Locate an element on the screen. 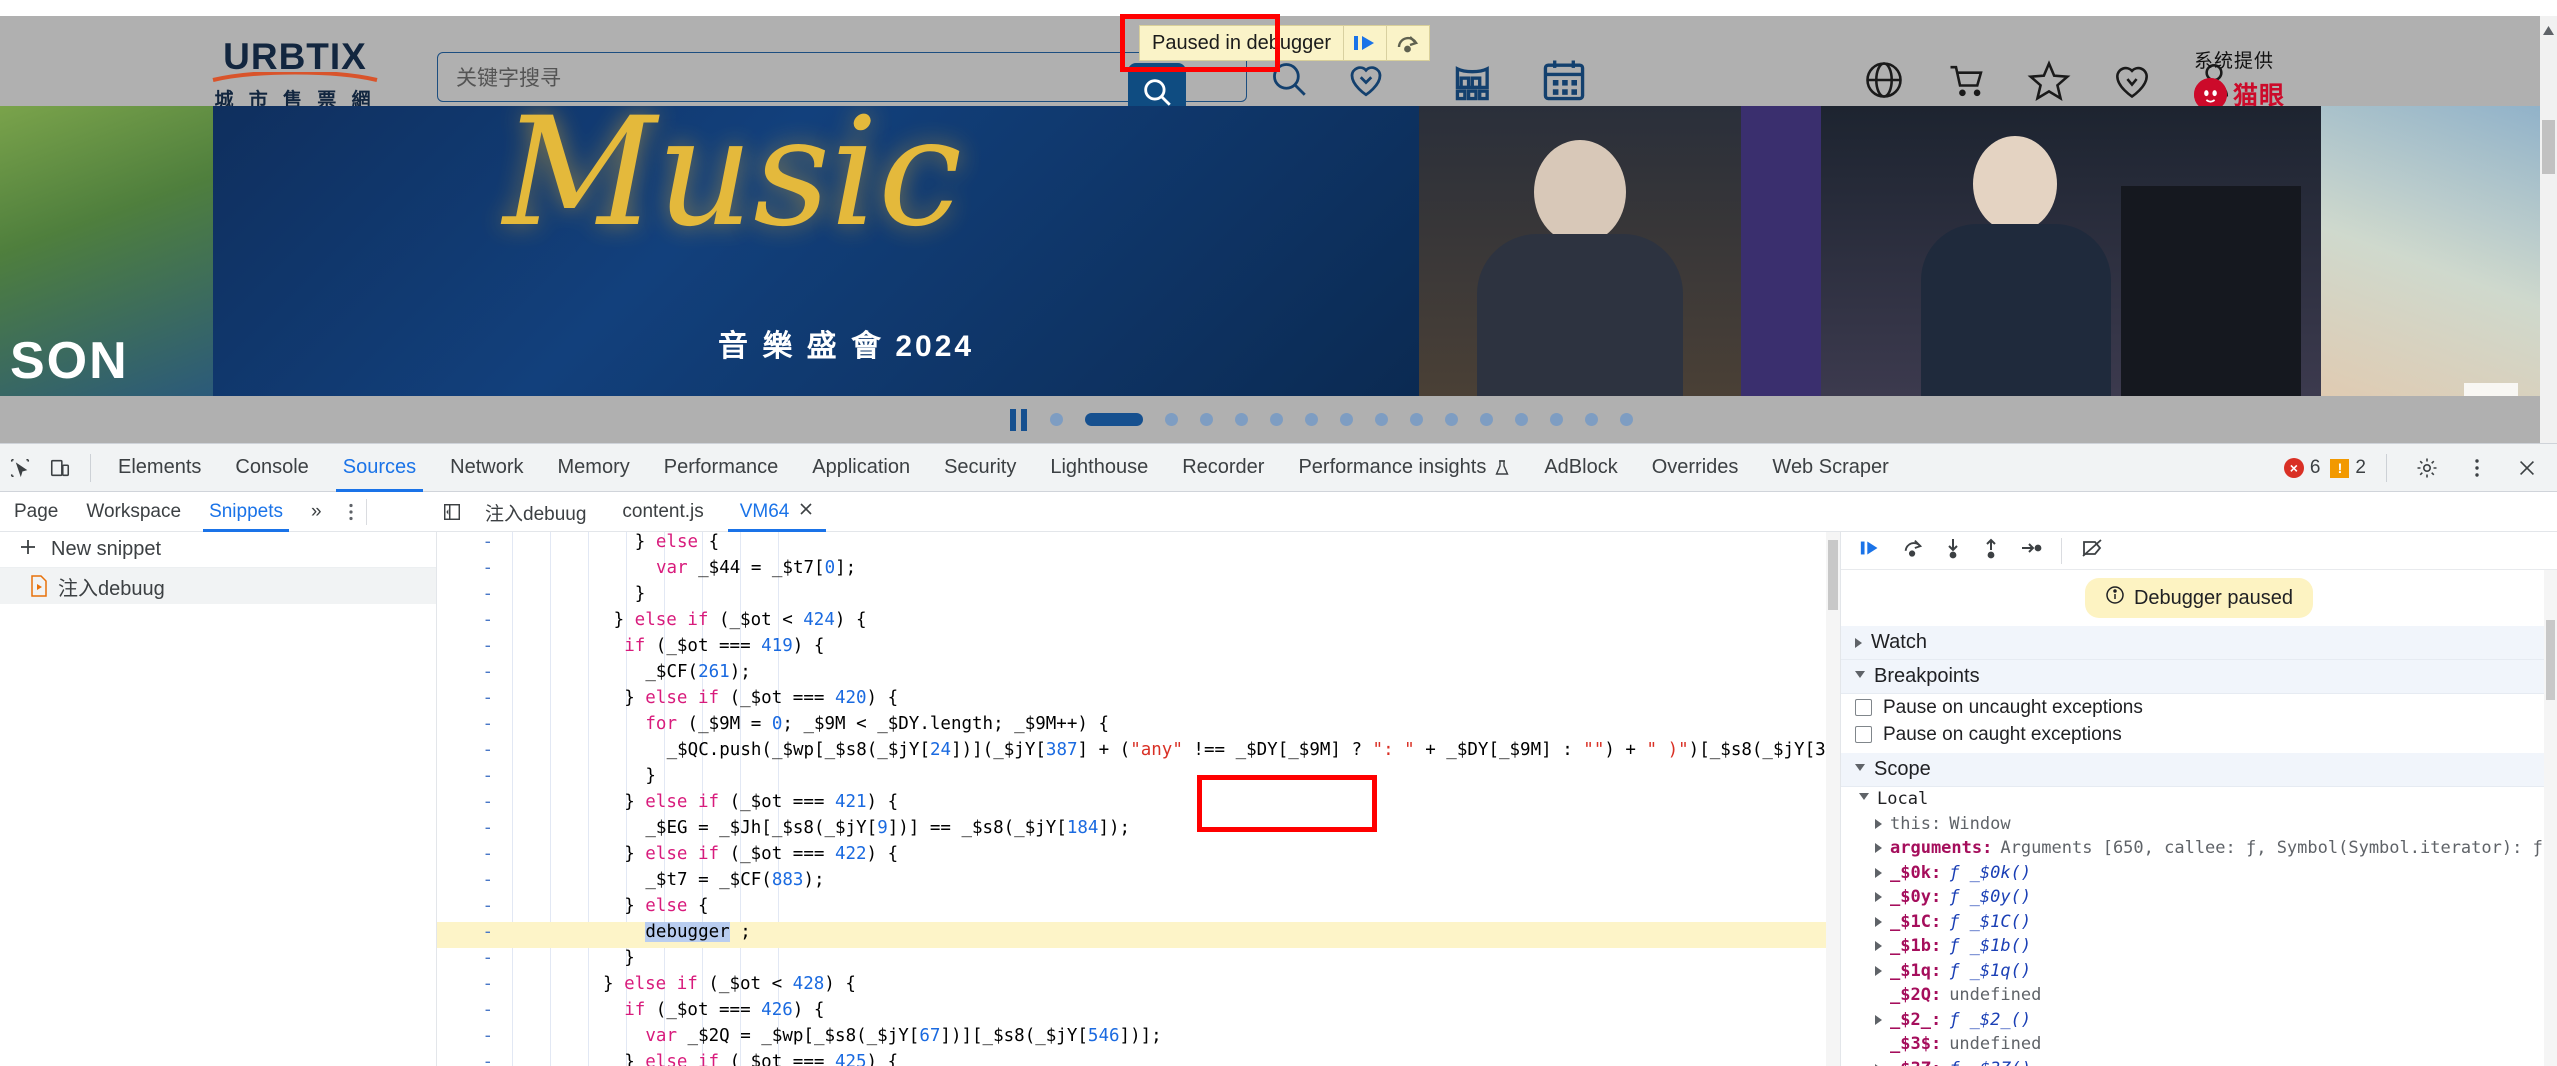 The image size is (2557, 1066). nav-tab-snippets: Snippets is located at coordinates (246, 512).